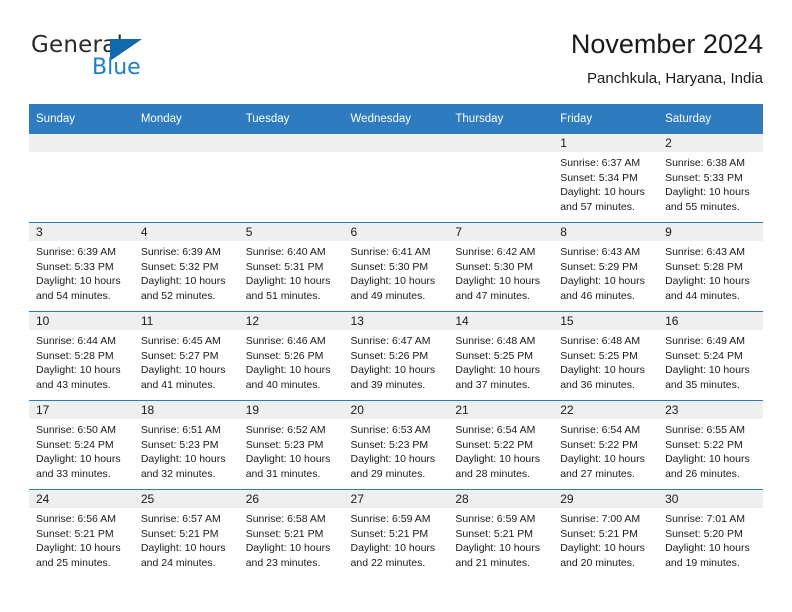 The image size is (792, 612). I want to click on sunrise-text: Sunrise: 6:51 AM, so click(180, 430).